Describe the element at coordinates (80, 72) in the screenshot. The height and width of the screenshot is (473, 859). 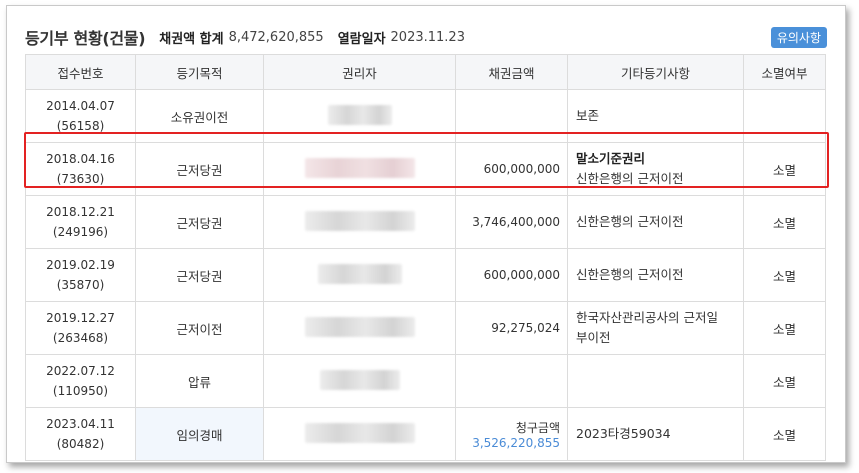
I see `column-header-receipt-number: 접수번호` at that location.